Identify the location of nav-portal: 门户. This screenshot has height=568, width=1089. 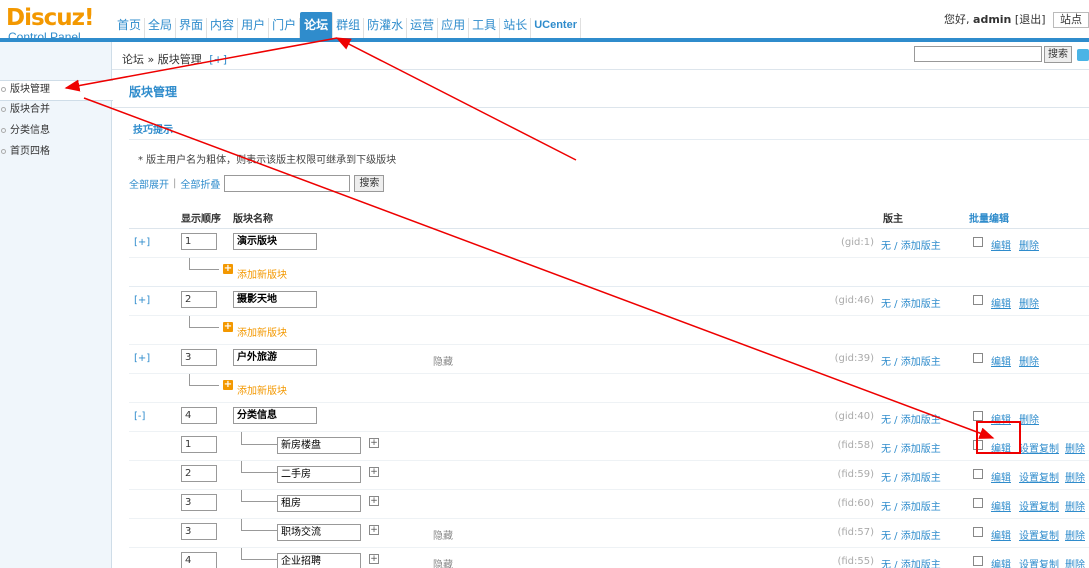
(285, 28).